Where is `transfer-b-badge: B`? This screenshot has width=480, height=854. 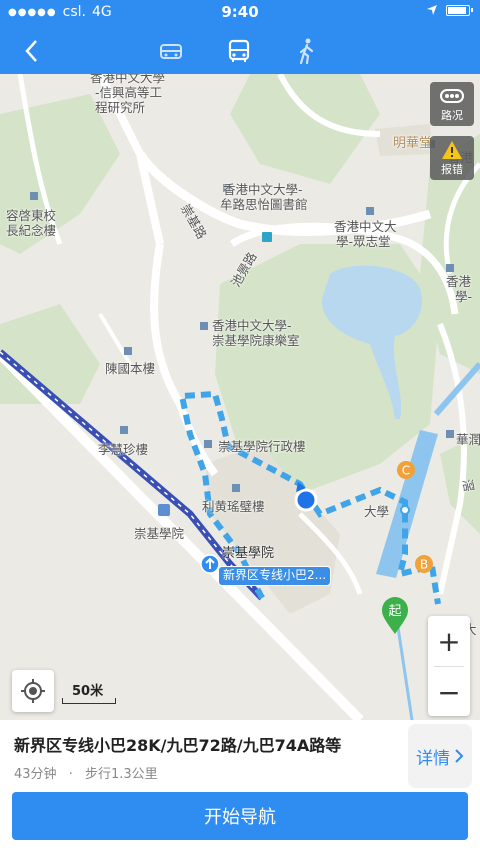
transfer-b-badge: B is located at coordinates (424, 564).